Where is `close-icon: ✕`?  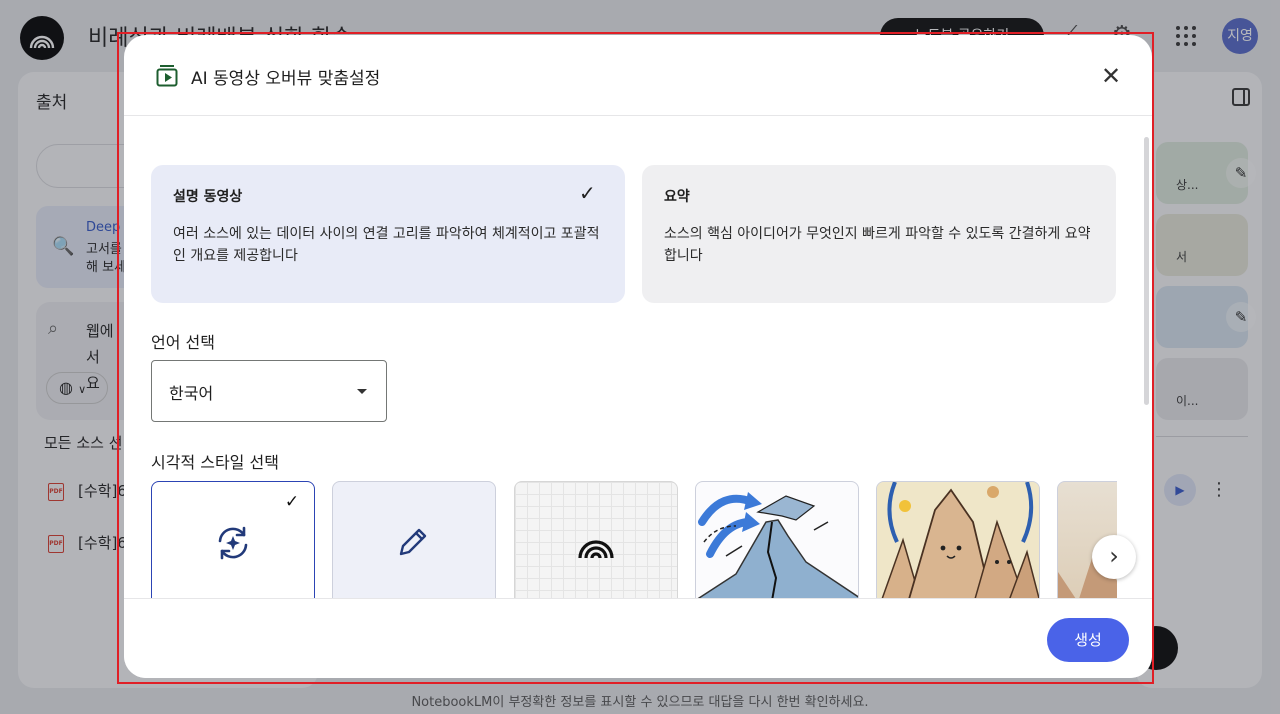 close-icon: ✕ is located at coordinates (1111, 76).